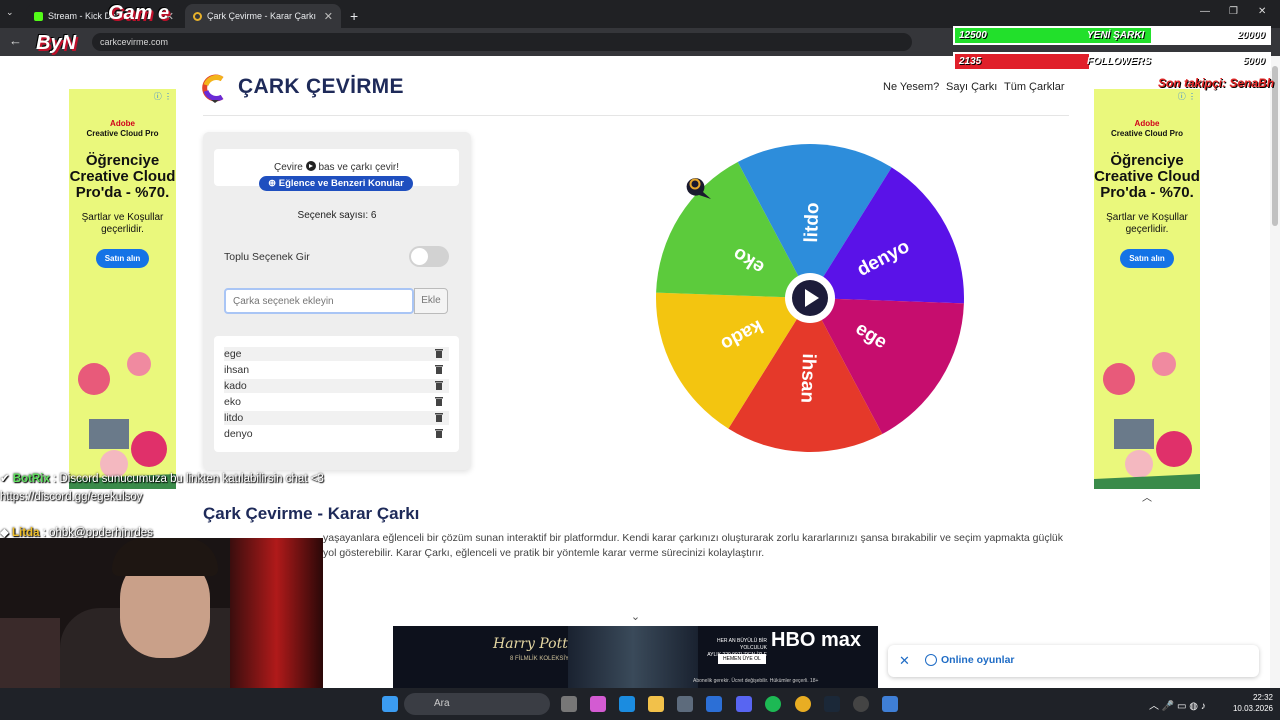 This screenshot has width=1280, height=720. Describe the element at coordinates (598, 704) in the screenshot. I see `copilot-icon` at that location.